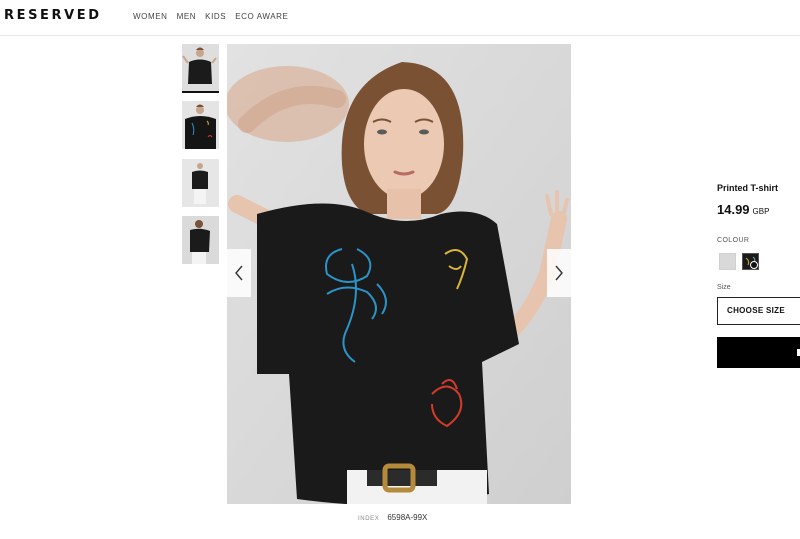 This screenshot has height=539, width=800. I want to click on site-header: RESERVED WOMEN MEN KIDS ECO AWARE, so click(400, 18).